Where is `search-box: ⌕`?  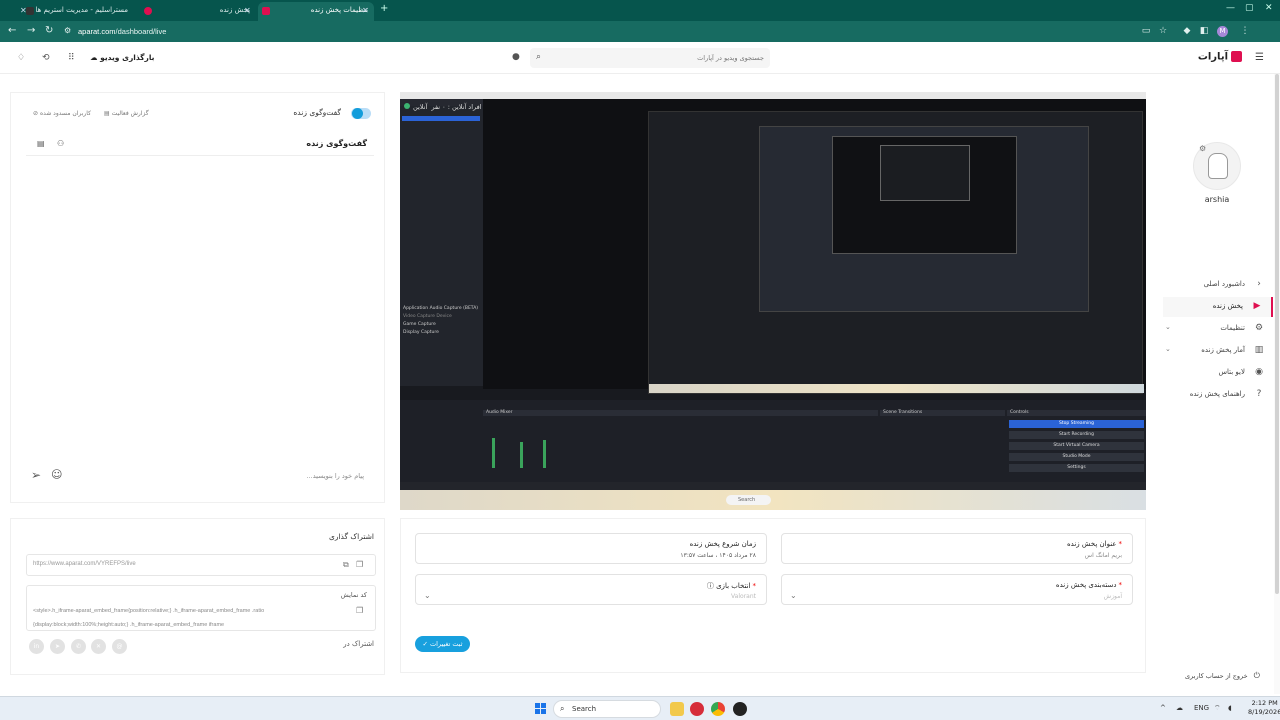
search-box: ⌕ is located at coordinates (650, 58).